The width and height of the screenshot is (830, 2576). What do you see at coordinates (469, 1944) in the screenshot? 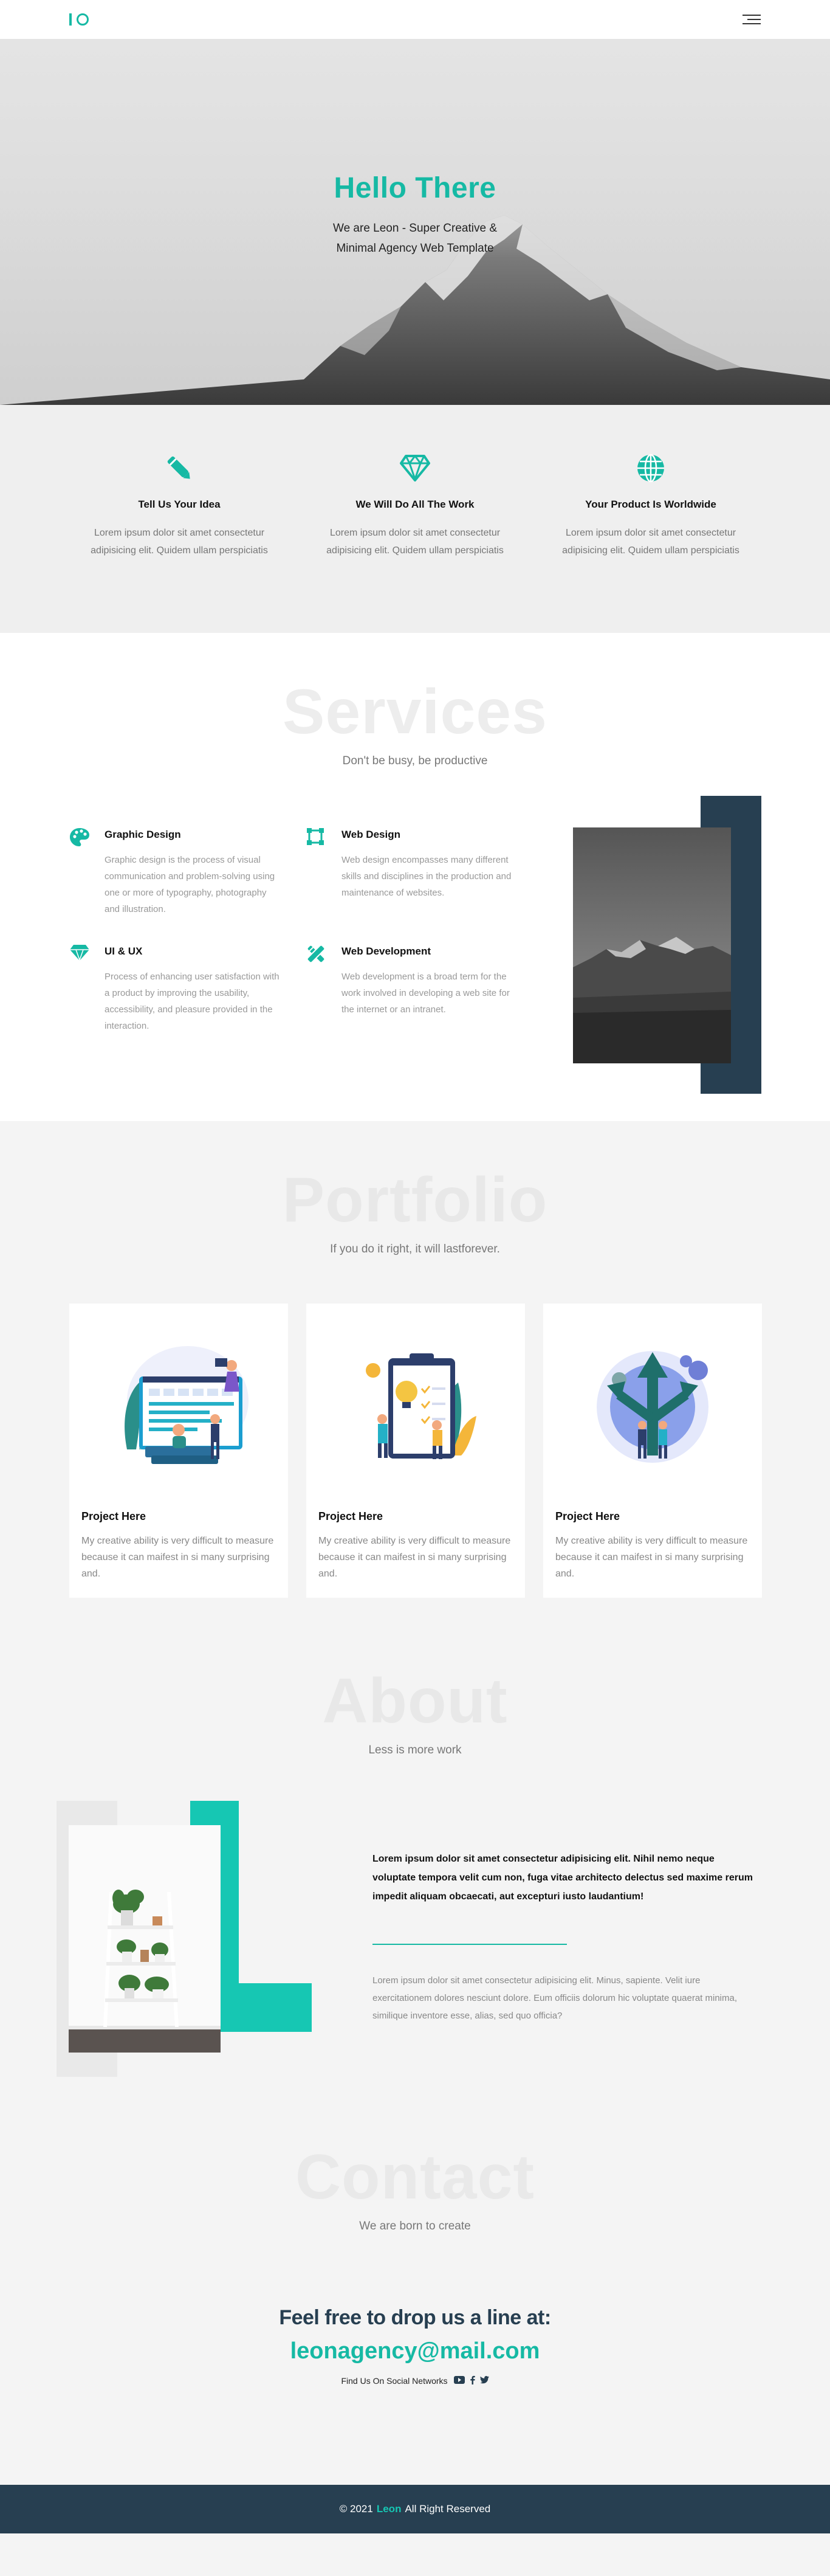
I see `divider-line` at bounding box center [469, 1944].